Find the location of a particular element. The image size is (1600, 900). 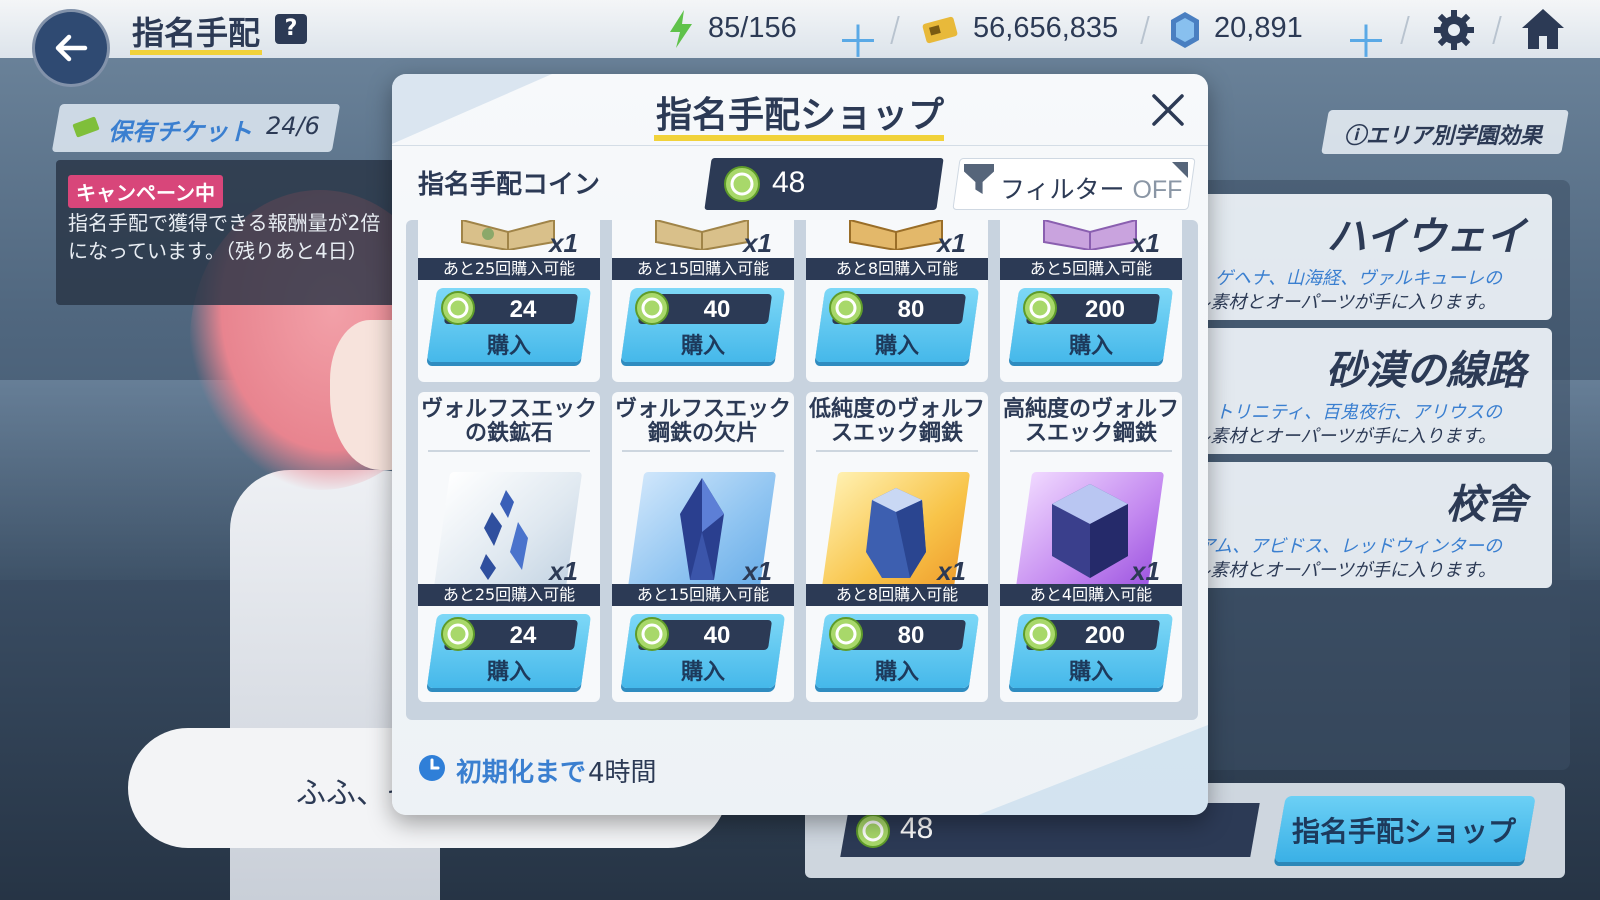

item-card: x1 あと8回購入可能 80 購入 is located at coordinates (897, 301).